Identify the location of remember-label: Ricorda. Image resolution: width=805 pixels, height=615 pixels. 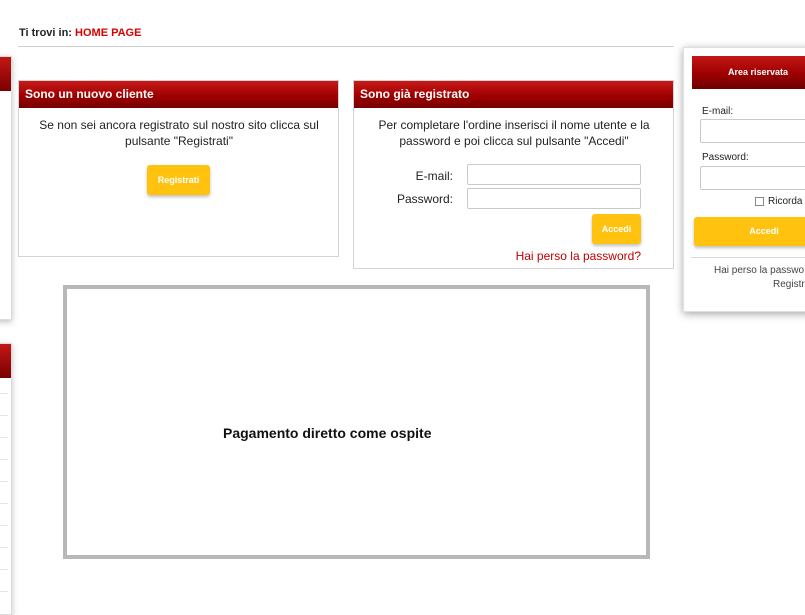
(785, 201).